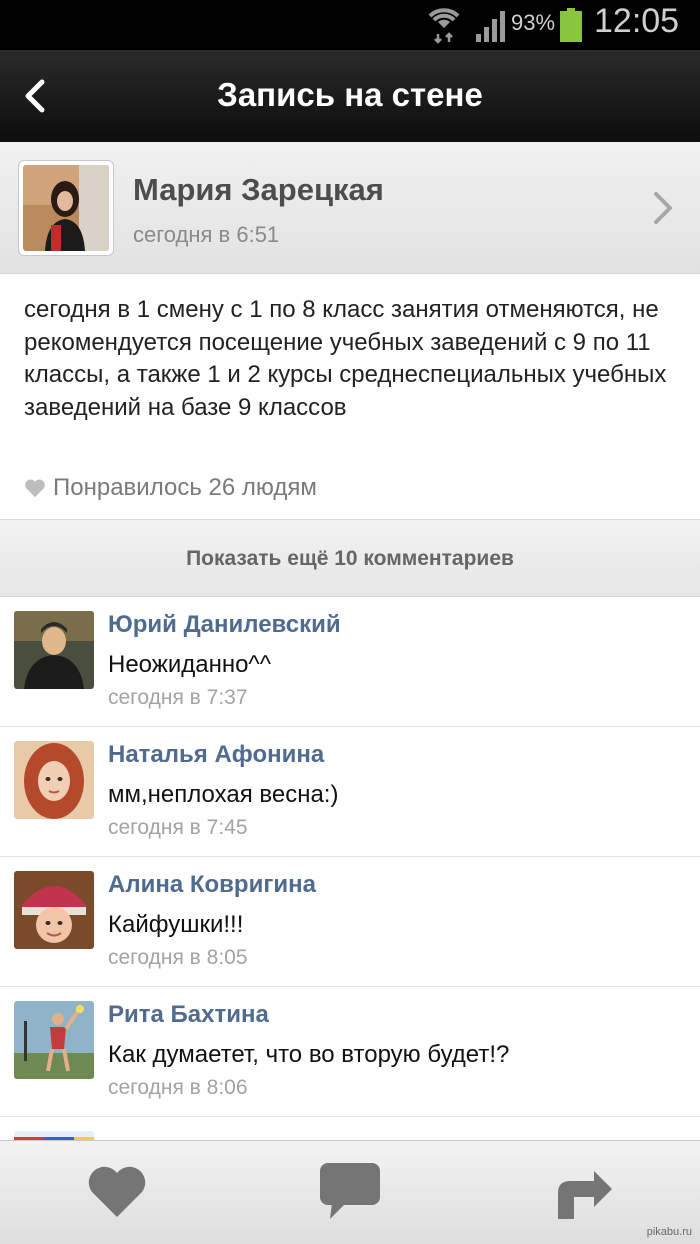 The height and width of the screenshot is (1244, 700). I want to click on show-more-comments-button: Показать ещё 10 комментариев, so click(350, 558).